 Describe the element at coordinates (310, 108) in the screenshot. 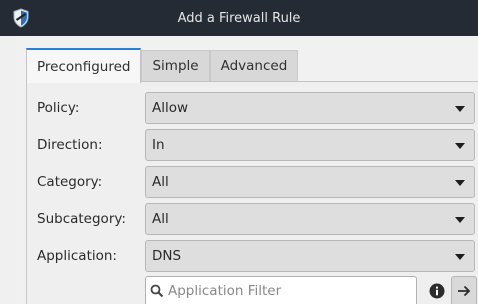

I see `policy-select: Allow` at that location.